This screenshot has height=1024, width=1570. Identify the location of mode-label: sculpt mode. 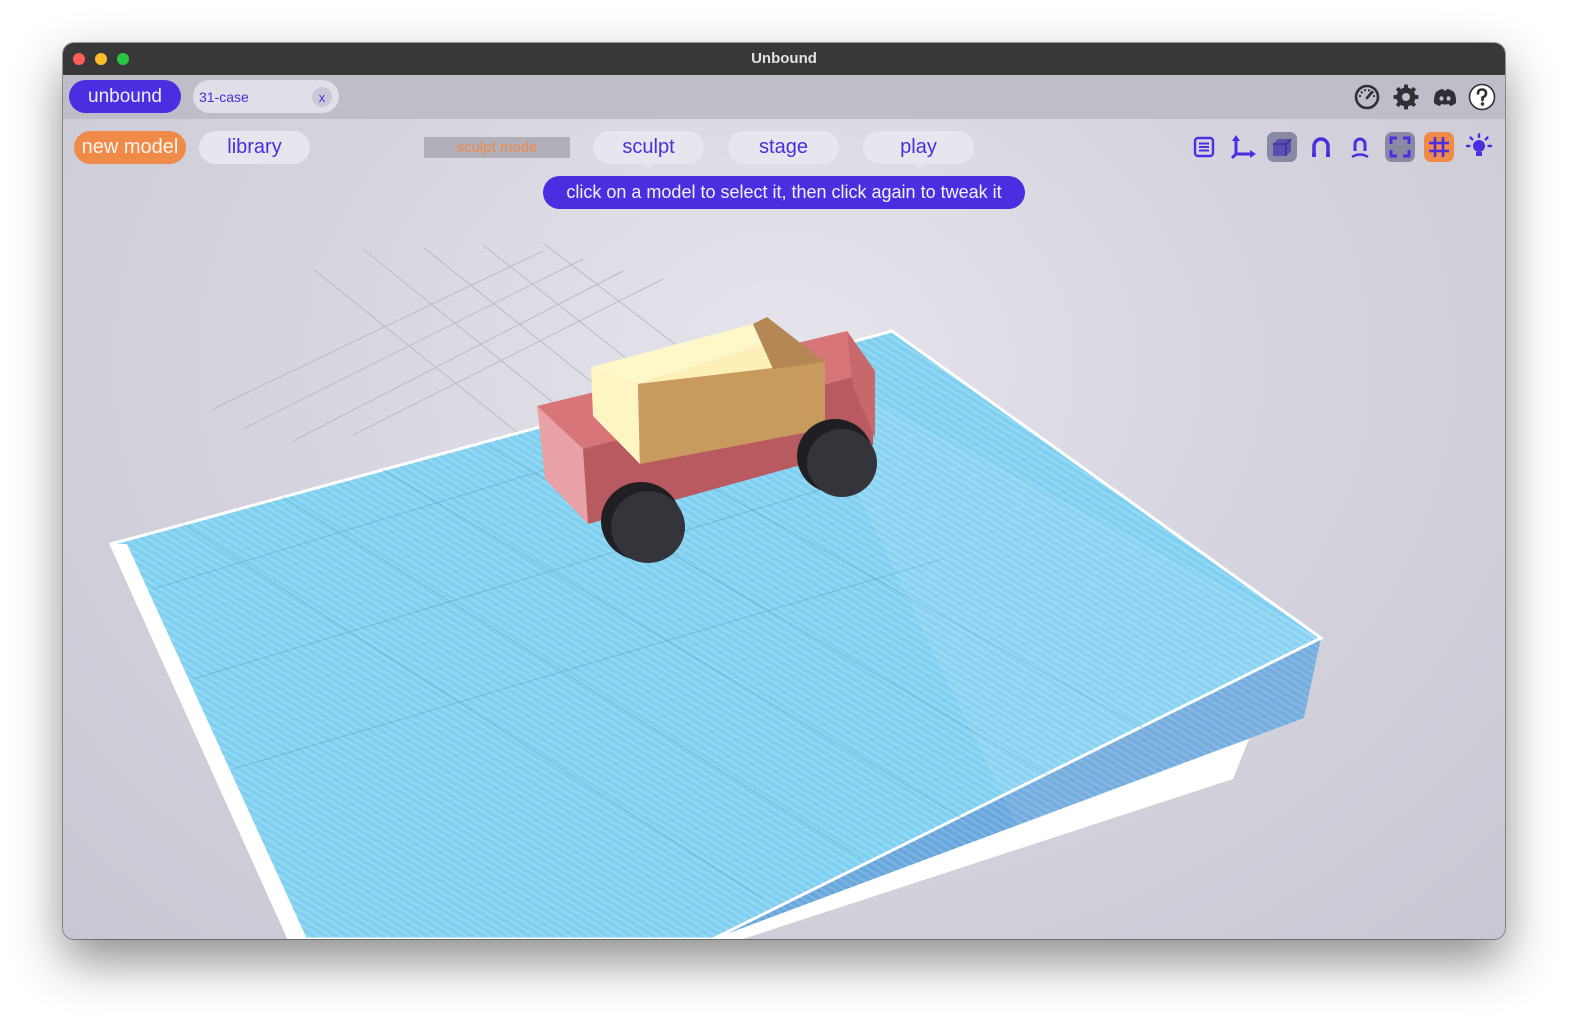
(497, 147).